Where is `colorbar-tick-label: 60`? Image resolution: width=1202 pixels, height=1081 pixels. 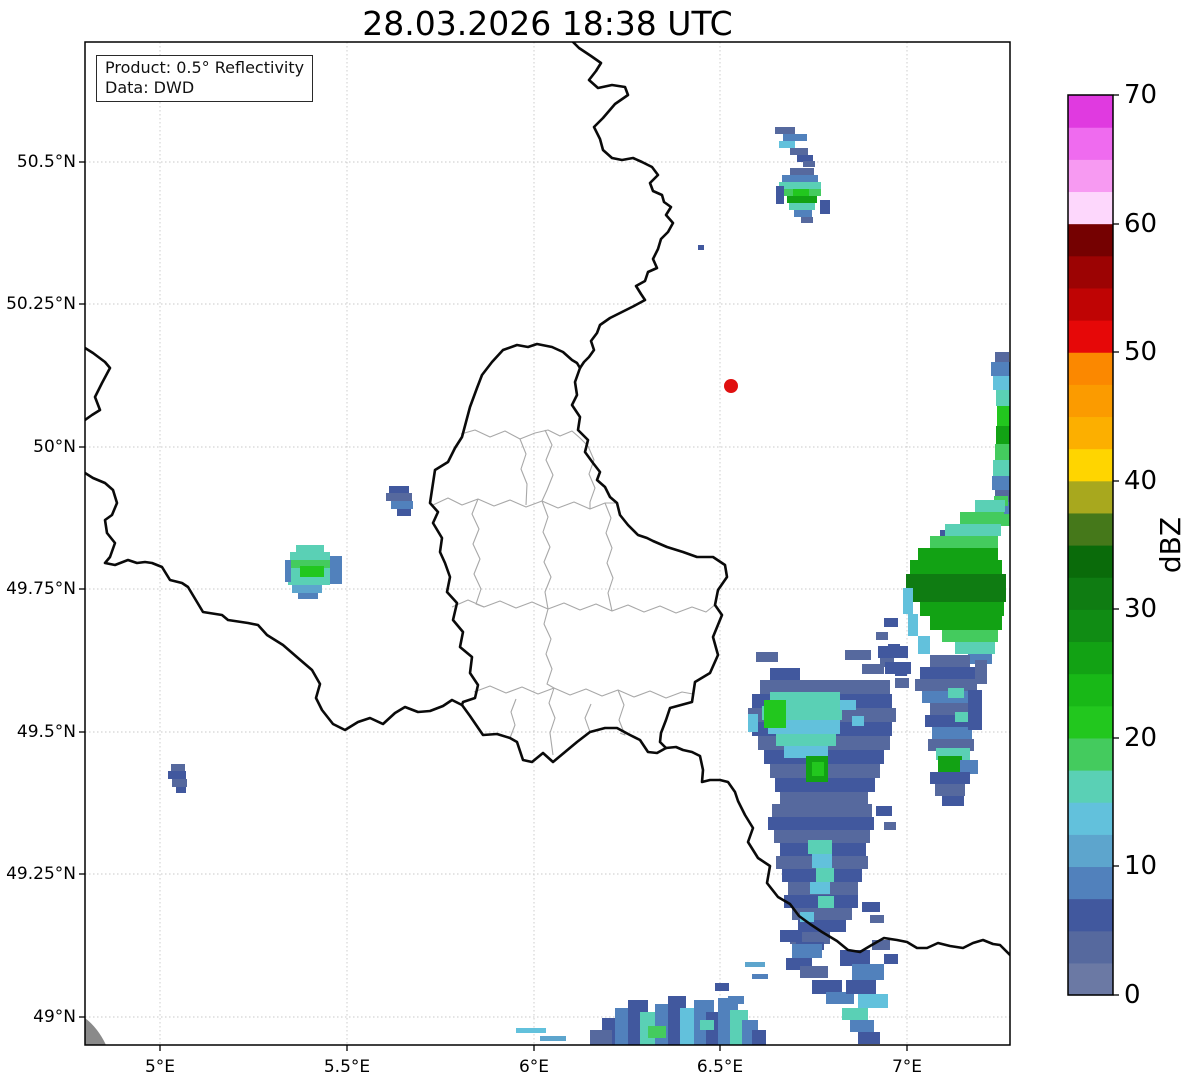
colorbar-tick-label: 60 is located at coordinates (1140, 224).